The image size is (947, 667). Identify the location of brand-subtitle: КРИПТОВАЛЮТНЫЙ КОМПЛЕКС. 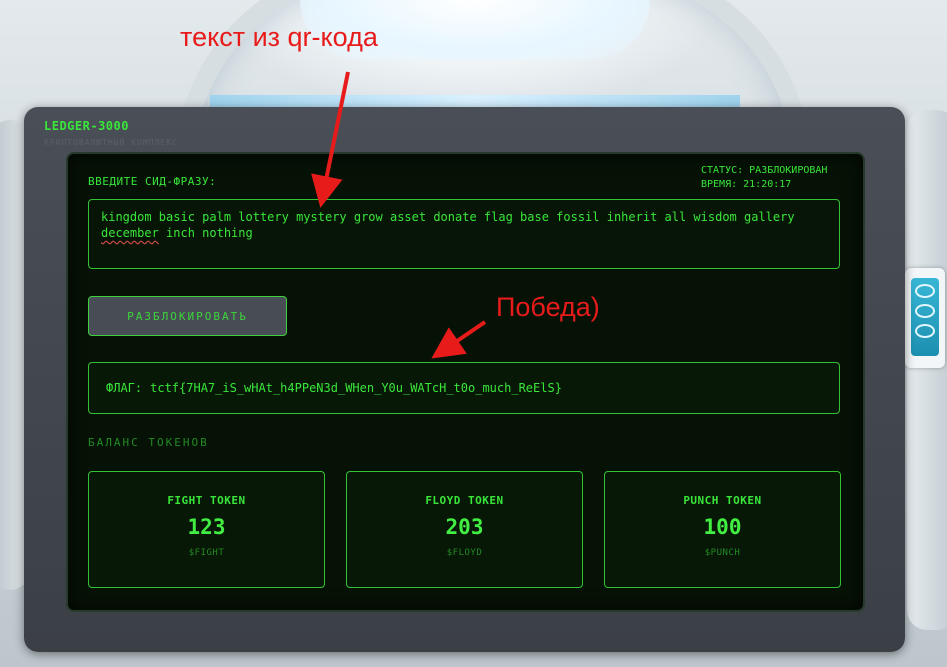
(111, 142).